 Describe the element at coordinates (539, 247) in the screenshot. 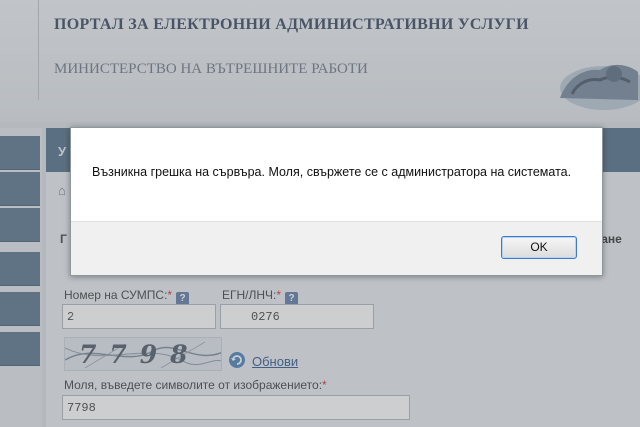

I see `ok-button: OK` at that location.